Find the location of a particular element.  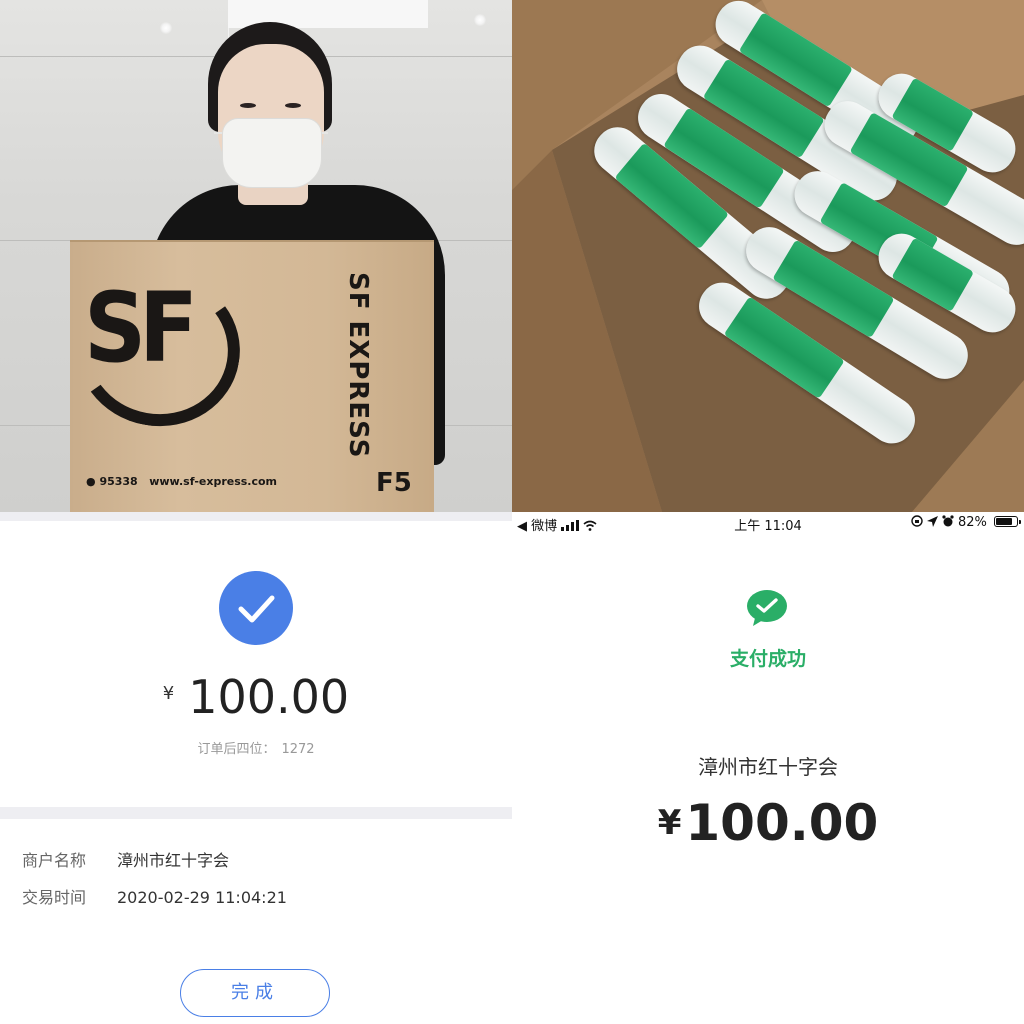

face-mask is located at coordinates (272, 153).